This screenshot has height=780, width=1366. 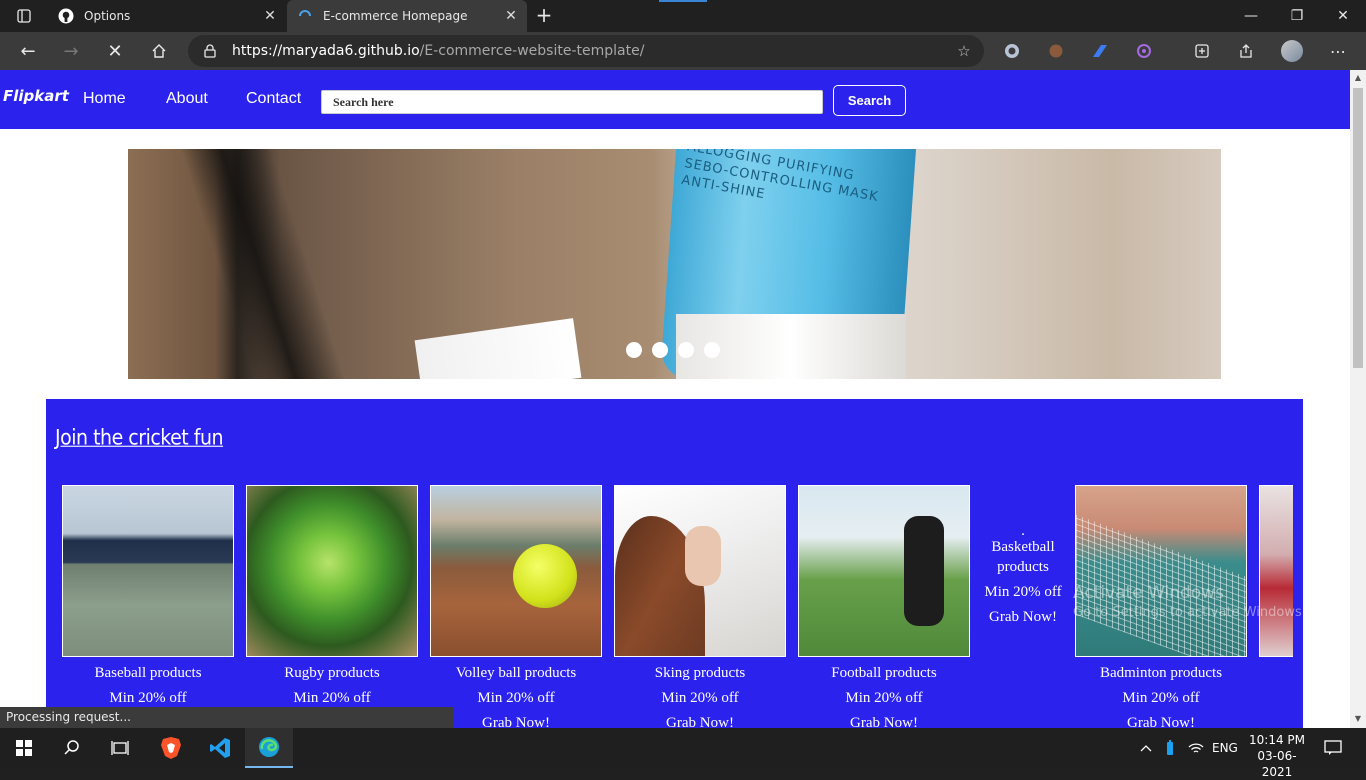 I want to click on restore-icon: ❐, so click(x=1297, y=16).